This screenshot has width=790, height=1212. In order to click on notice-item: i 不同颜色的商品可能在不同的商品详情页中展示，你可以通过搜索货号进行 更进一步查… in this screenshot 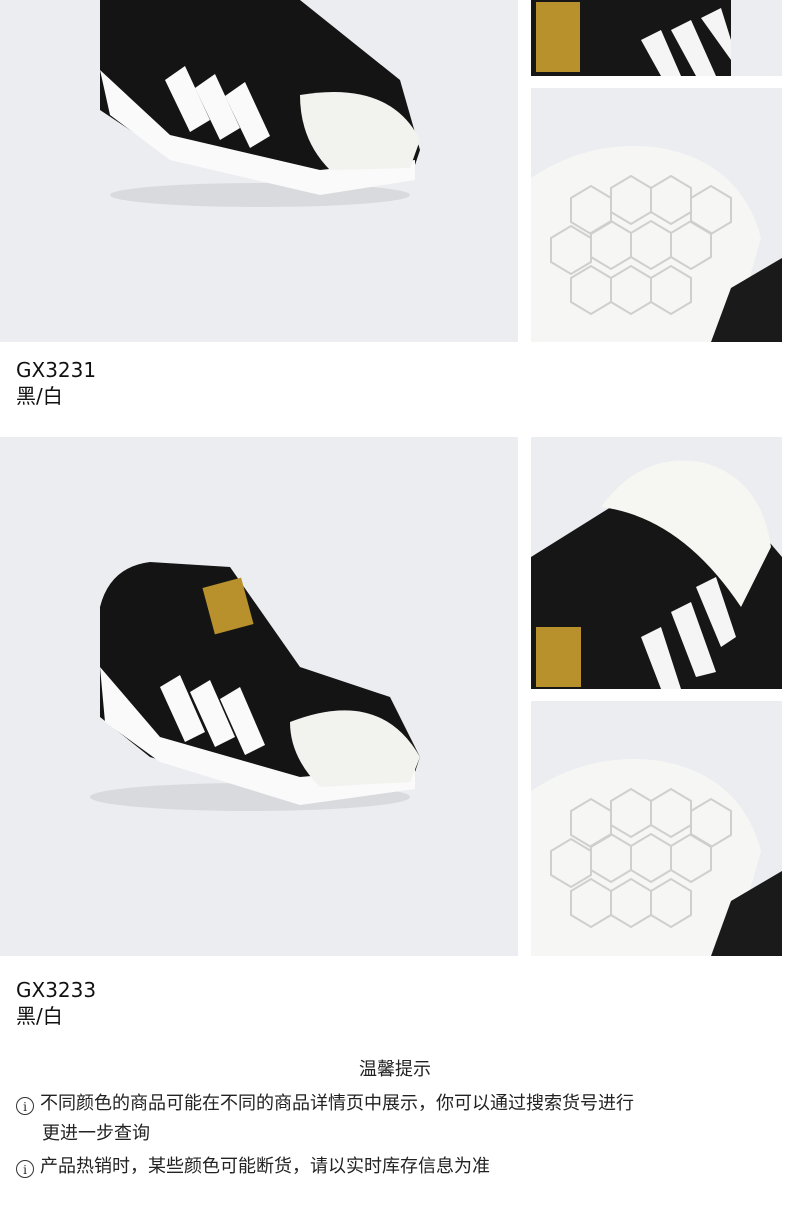, I will do `click(386, 1119)`.